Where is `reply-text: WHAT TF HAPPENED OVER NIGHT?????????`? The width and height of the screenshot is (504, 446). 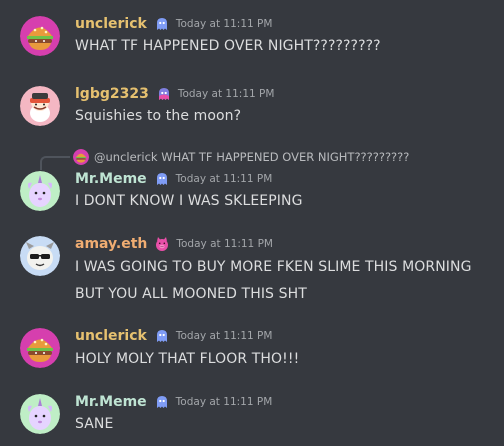 reply-text: WHAT TF HAPPENED OVER NIGHT????????? is located at coordinates (285, 157).